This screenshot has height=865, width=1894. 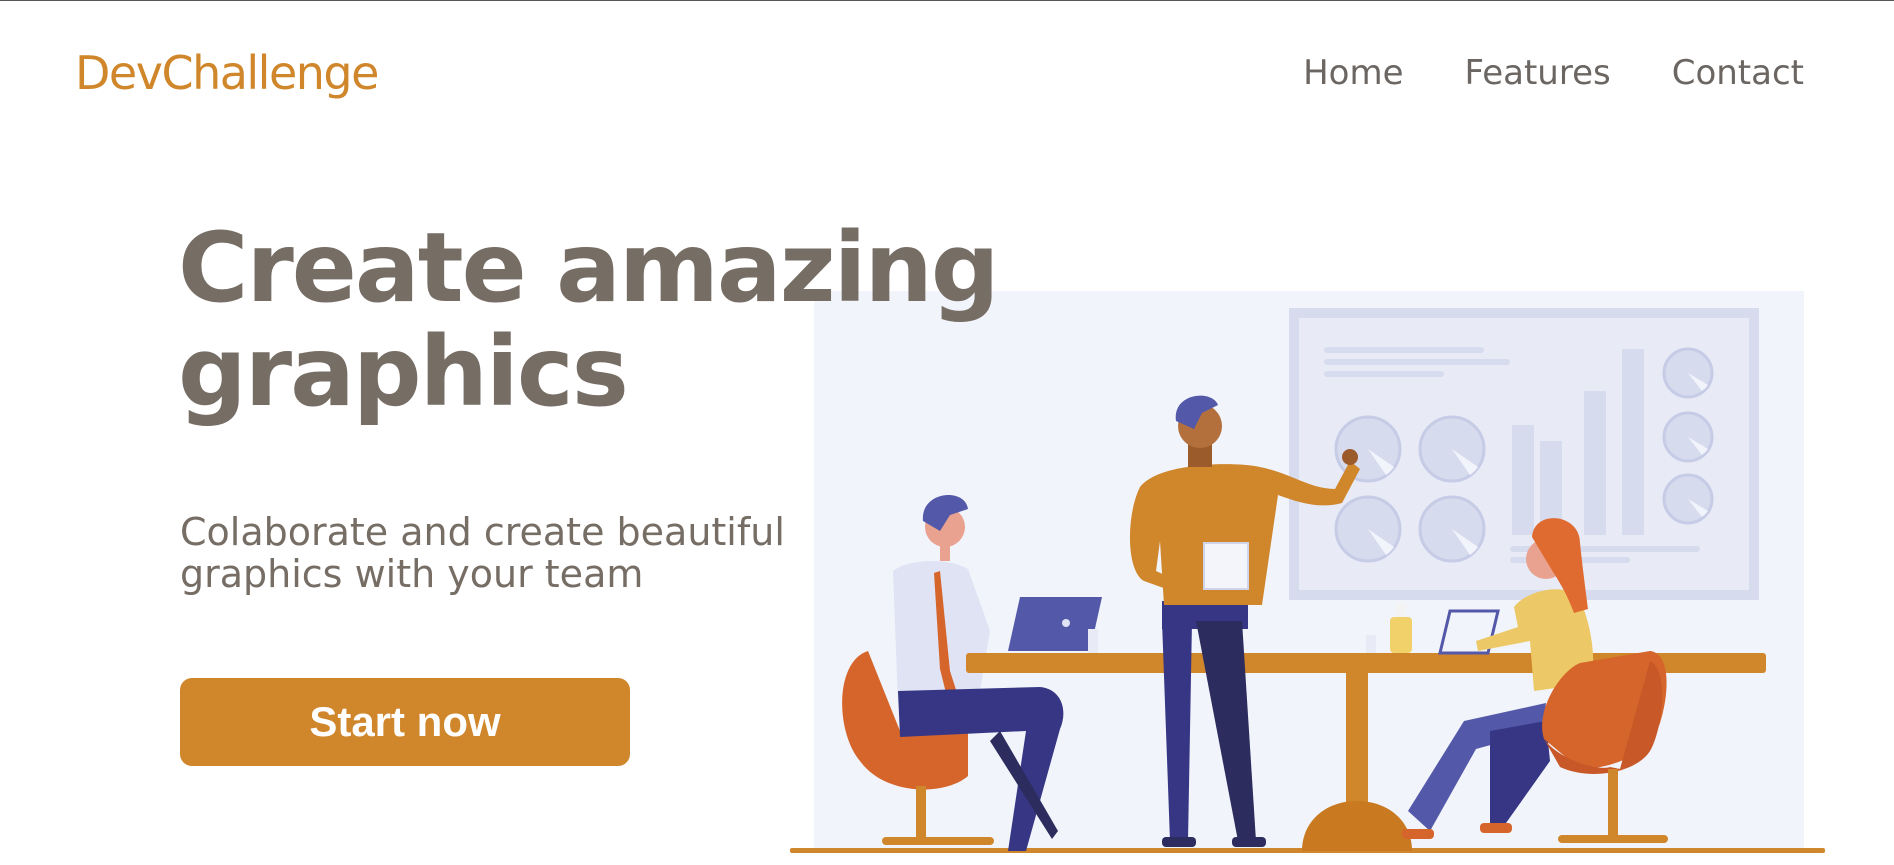 What do you see at coordinates (227, 73) in the screenshot?
I see `logo: DevChallenge` at bounding box center [227, 73].